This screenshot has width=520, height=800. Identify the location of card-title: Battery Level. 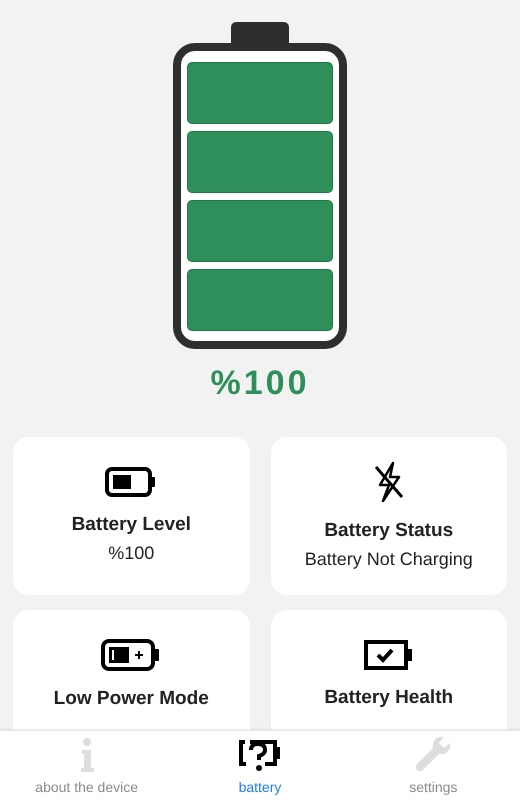
(131, 525).